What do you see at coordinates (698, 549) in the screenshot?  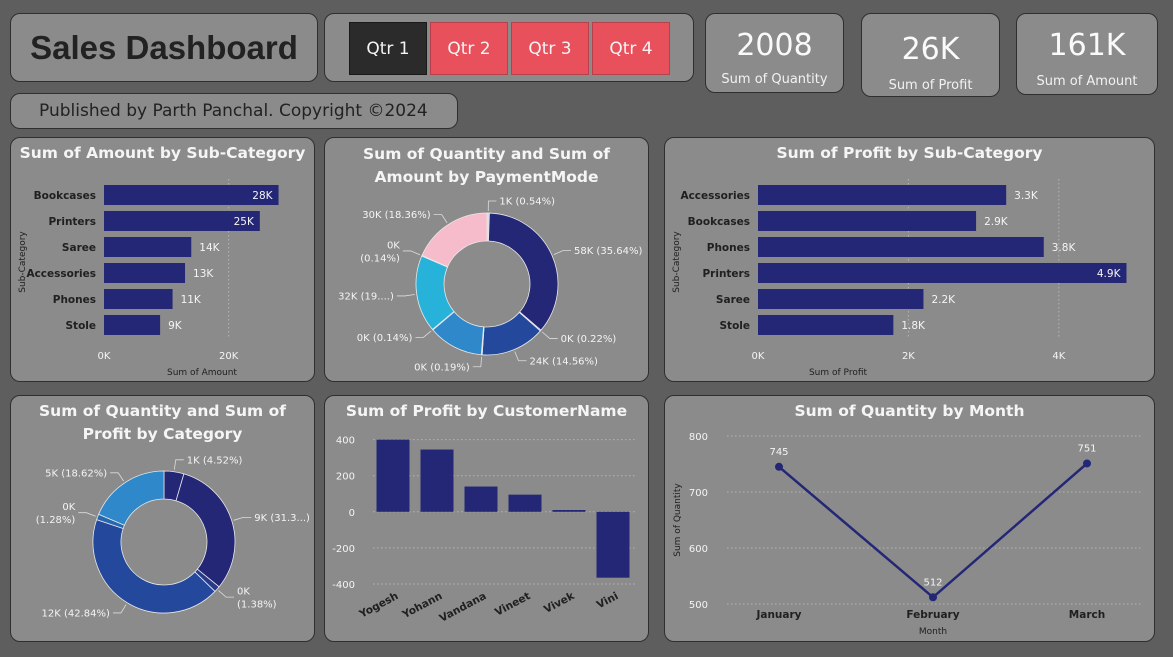 I see `y-tick-label: 600` at bounding box center [698, 549].